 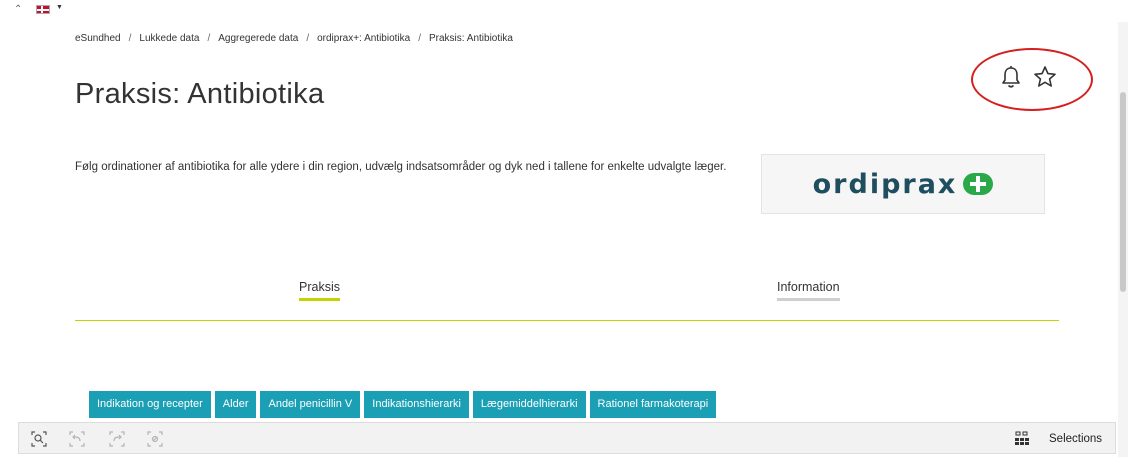 What do you see at coordinates (471, 38) in the screenshot?
I see `breadcrumb-item-current: Praksis: Antibiotika` at bounding box center [471, 38].